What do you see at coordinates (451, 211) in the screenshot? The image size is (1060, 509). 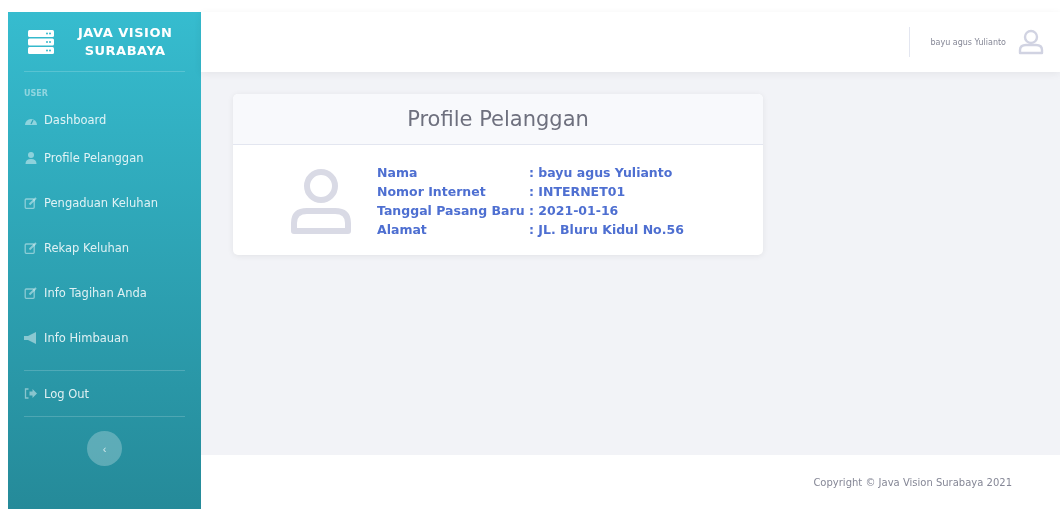 I see `field-label: Tanggal Pasang Baru` at bounding box center [451, 211].